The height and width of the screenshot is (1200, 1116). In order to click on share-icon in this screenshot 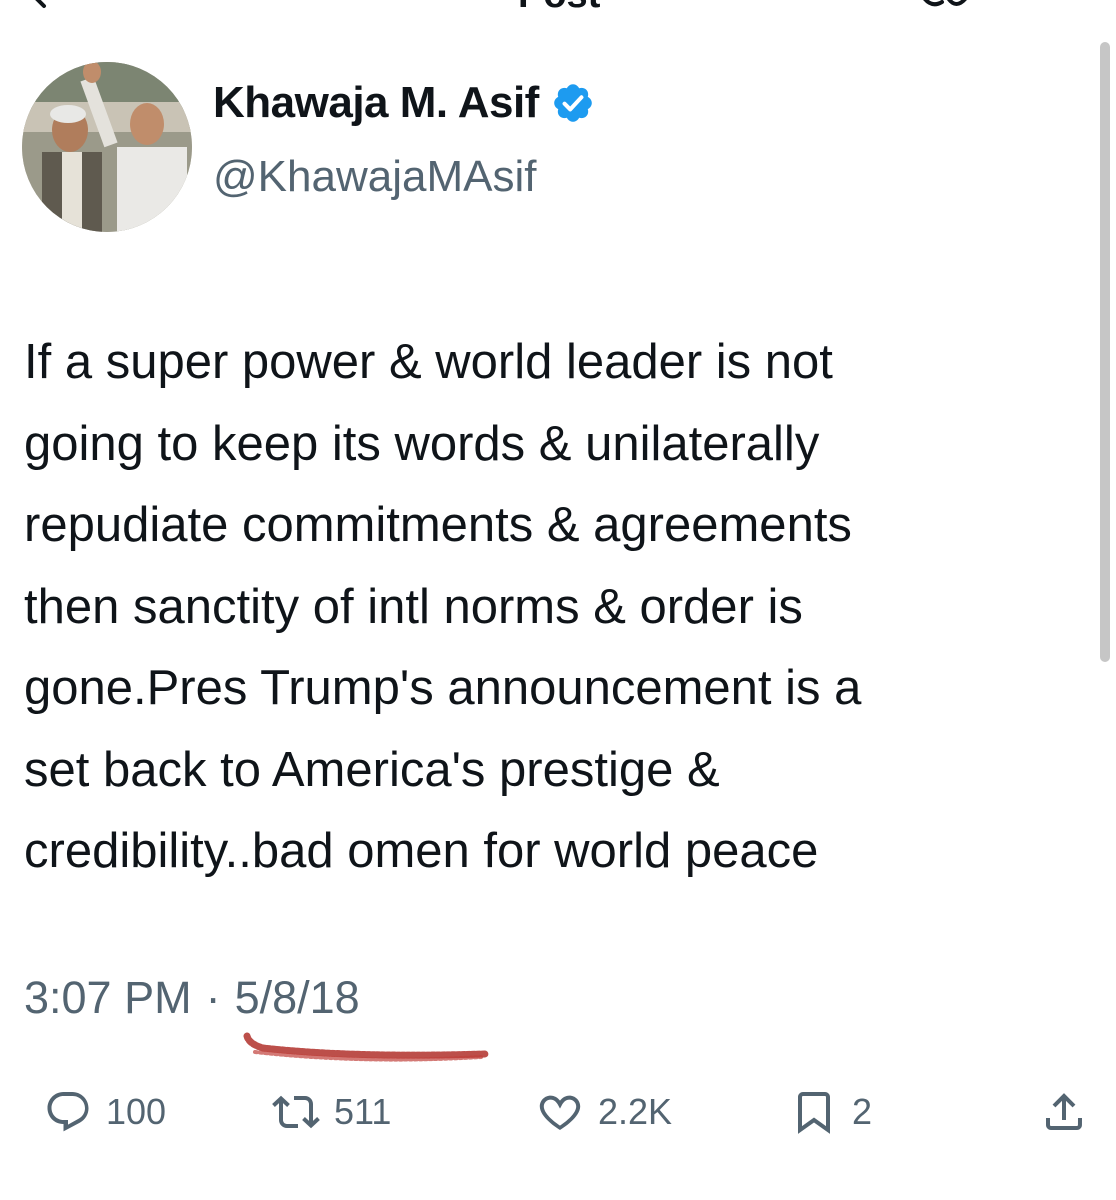, I will do `click(1064, 1111)`.